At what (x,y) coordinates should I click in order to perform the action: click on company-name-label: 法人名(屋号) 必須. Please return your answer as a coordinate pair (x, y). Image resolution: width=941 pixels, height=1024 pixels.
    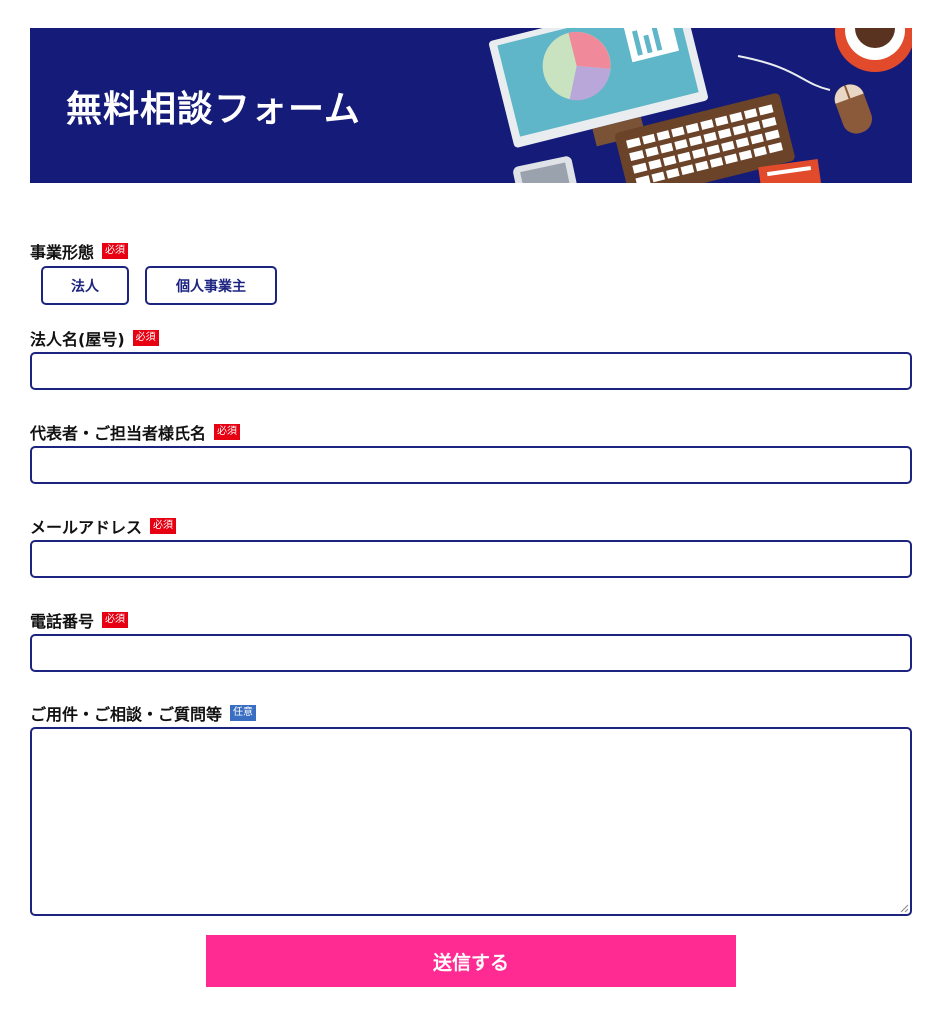
    Looking at the image, I should click on (94, 338).